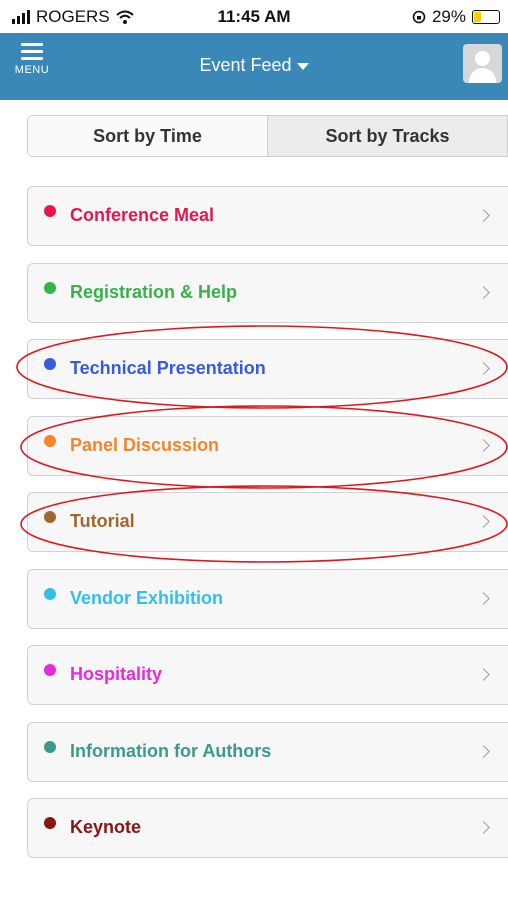  Describe the element at coordinates (267, 675) in the screenshot. I see `track-item: Hospitality` at that location.